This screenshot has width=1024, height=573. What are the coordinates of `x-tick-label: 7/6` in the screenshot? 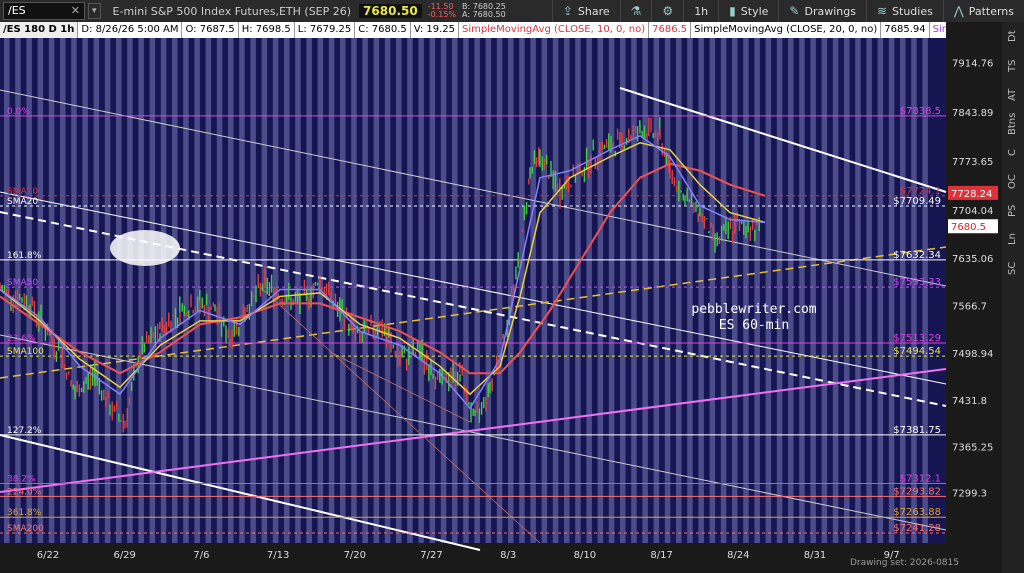 It's located at (201, 555).